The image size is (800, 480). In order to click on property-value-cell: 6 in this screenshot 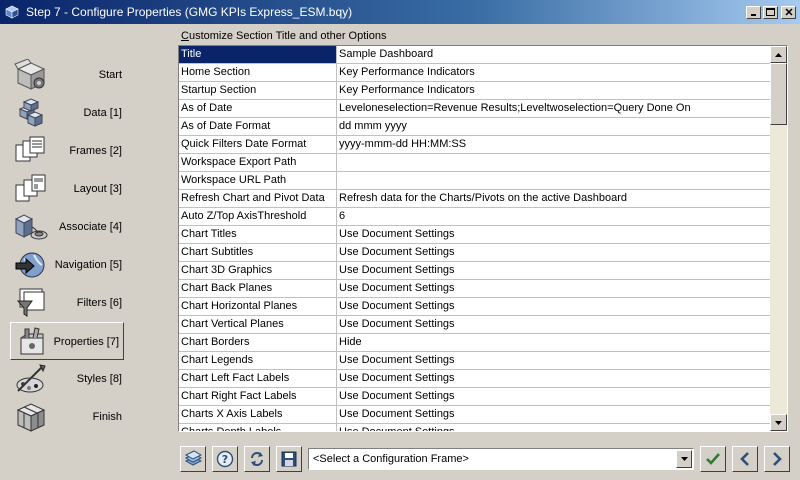, I will do `click(554, 216)`.